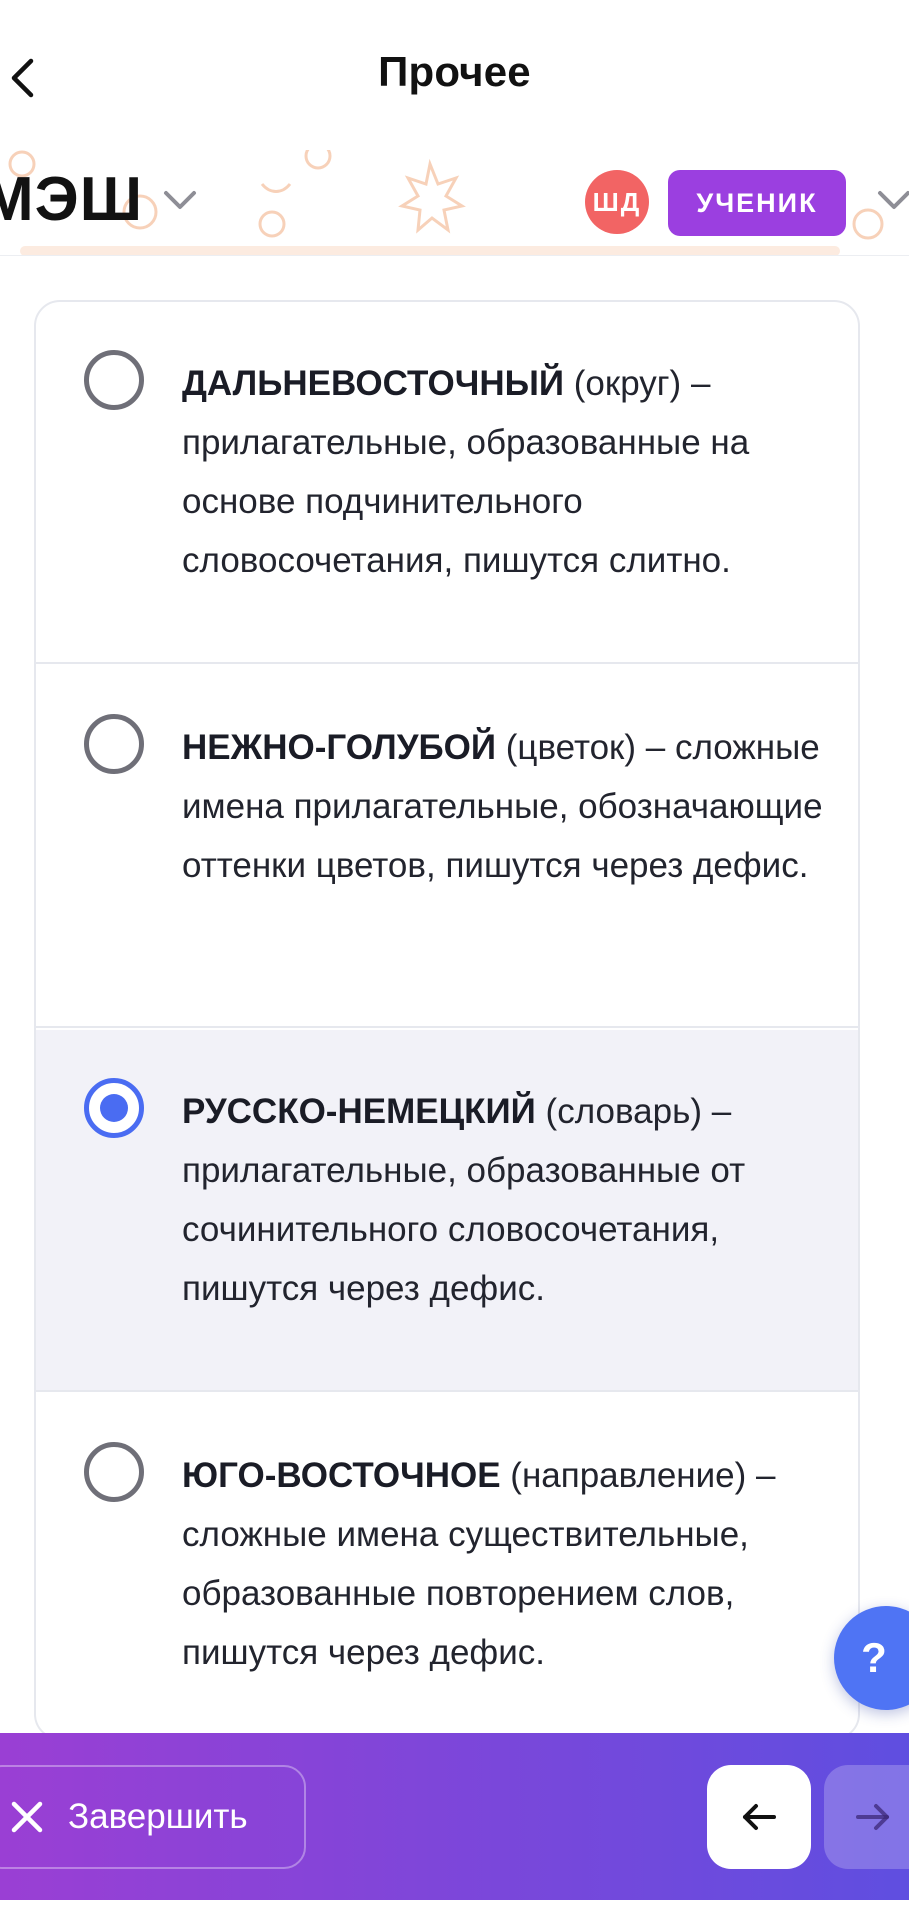 The height and width of the screenshot is (1920, 909). What do you see at coordinates (27, 1817) in the screenshot?
I see `close-icon` at bounding box center [27, 1817].